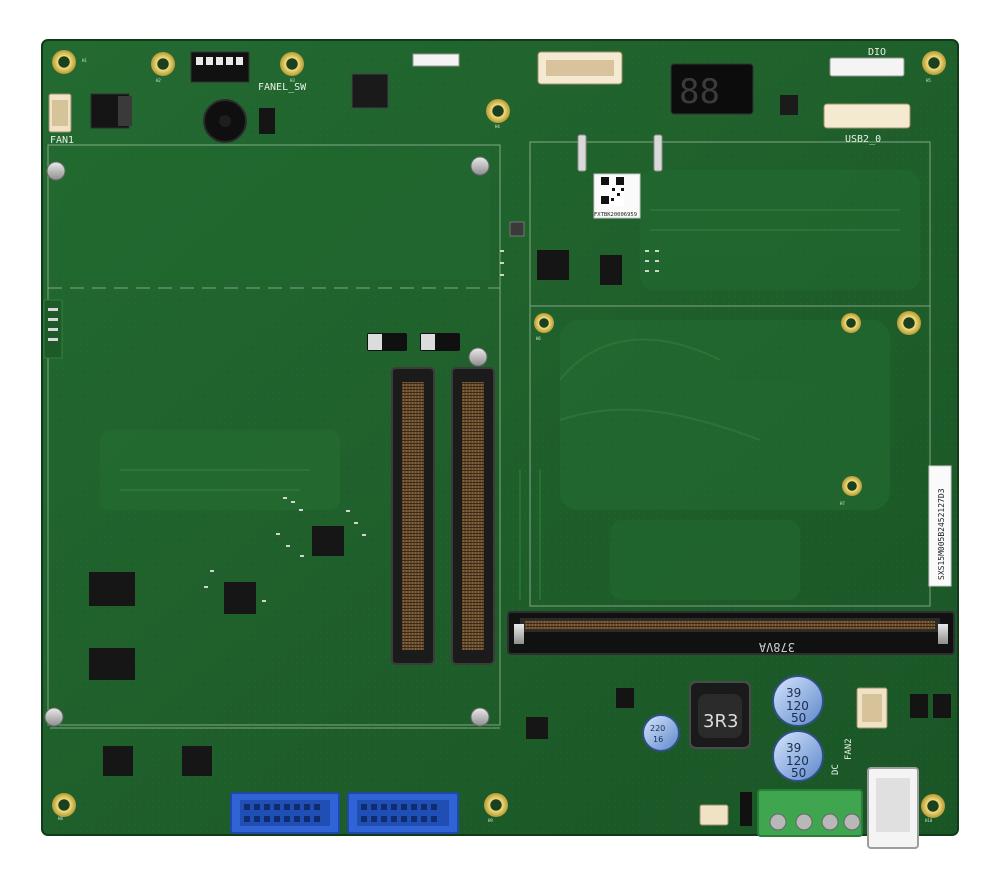 This screenshot has height=878, width=1000. I want to click on serial-sticker-text: SXS15M005B2452127D3, so click(941, 534).